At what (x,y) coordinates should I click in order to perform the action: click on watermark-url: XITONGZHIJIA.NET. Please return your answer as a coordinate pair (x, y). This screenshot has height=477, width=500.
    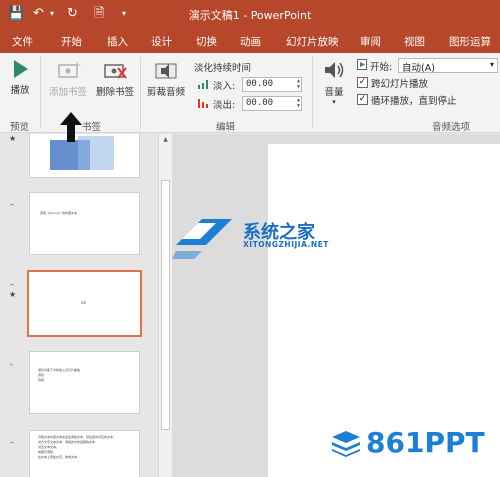
    Looking at the image, I should click on (286, 244).